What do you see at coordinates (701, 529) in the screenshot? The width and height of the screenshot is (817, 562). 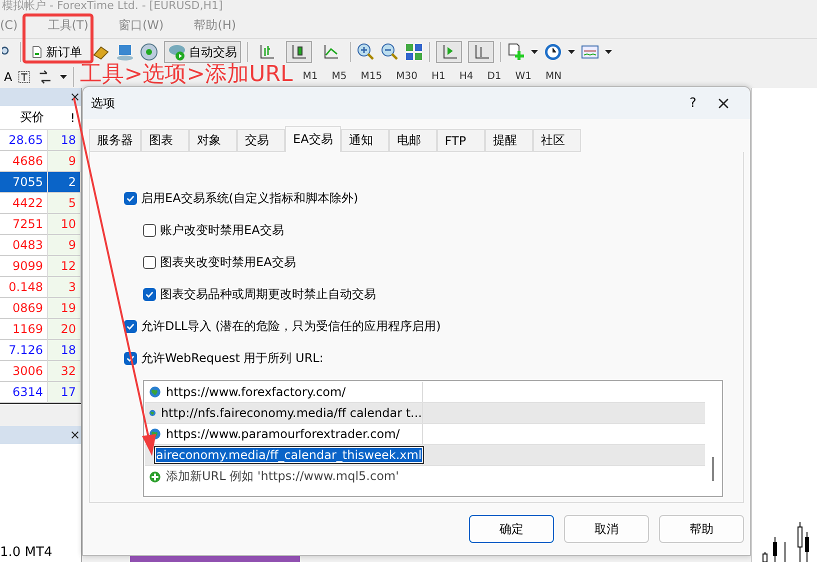 I see `dialog-button: 帮助` at bounding box center [701, 529].